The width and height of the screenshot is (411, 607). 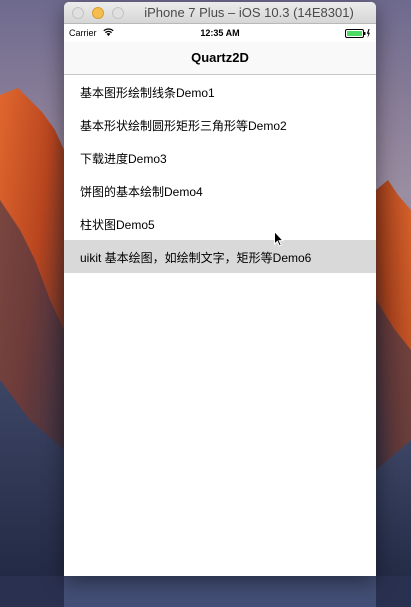 What do you see at coordinates (368, 33) in the screenshot?
I see `charging-bolt-icon` at bounding box center [368, 33].